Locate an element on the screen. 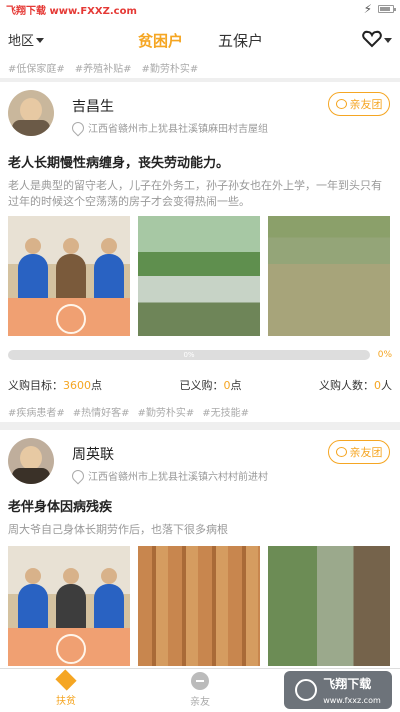 The width and height of the screenshot is (400, 712). region-selector: 地区 is located at coordinates (26, 39).